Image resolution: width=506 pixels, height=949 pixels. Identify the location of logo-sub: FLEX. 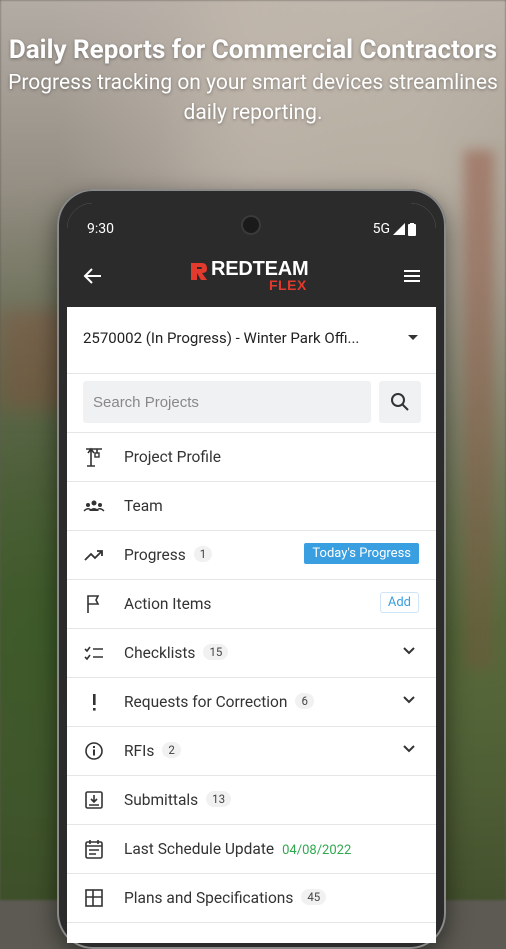
(288, 285).